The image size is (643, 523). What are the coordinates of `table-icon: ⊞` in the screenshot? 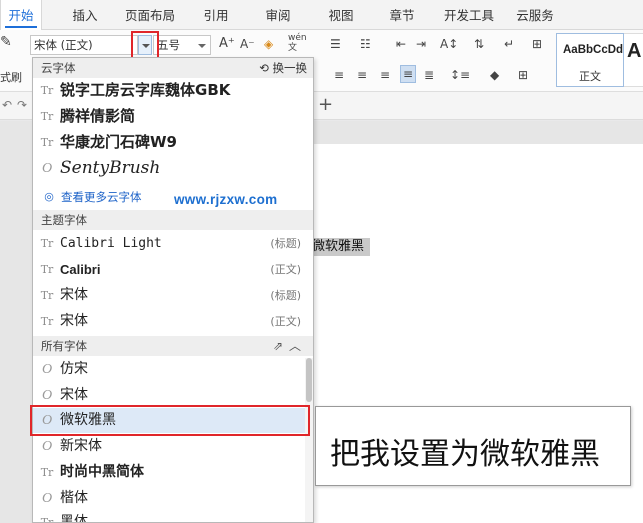 It's located at (537, 44).